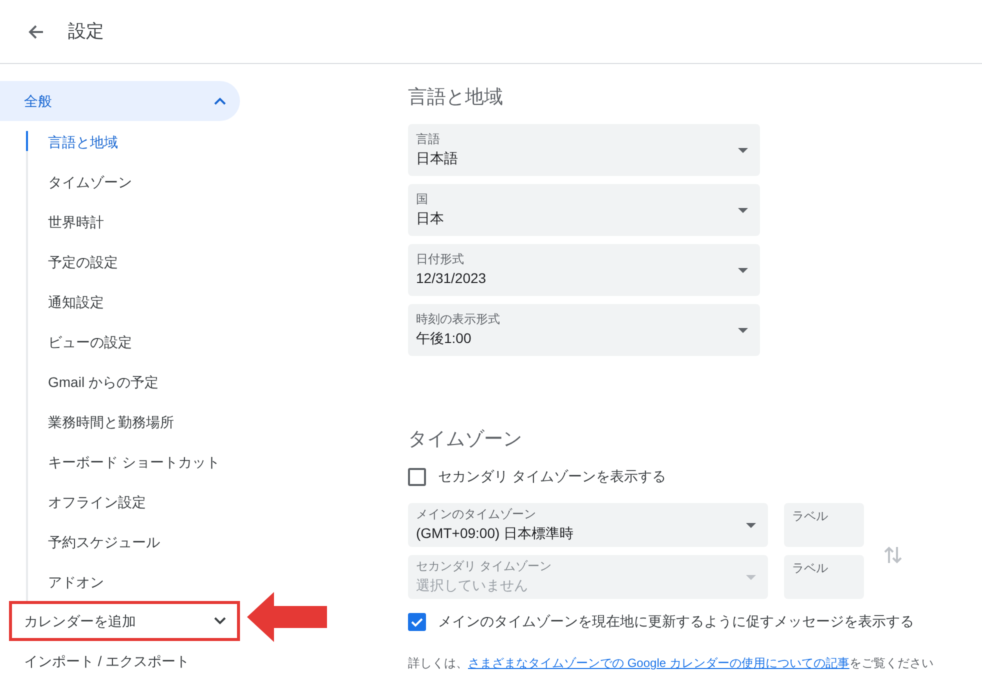 This screenshot has height=695, width=982. Describe the element at coordinates (220, 621) in the screenshot. I see `chevron-down-icon` at that location.